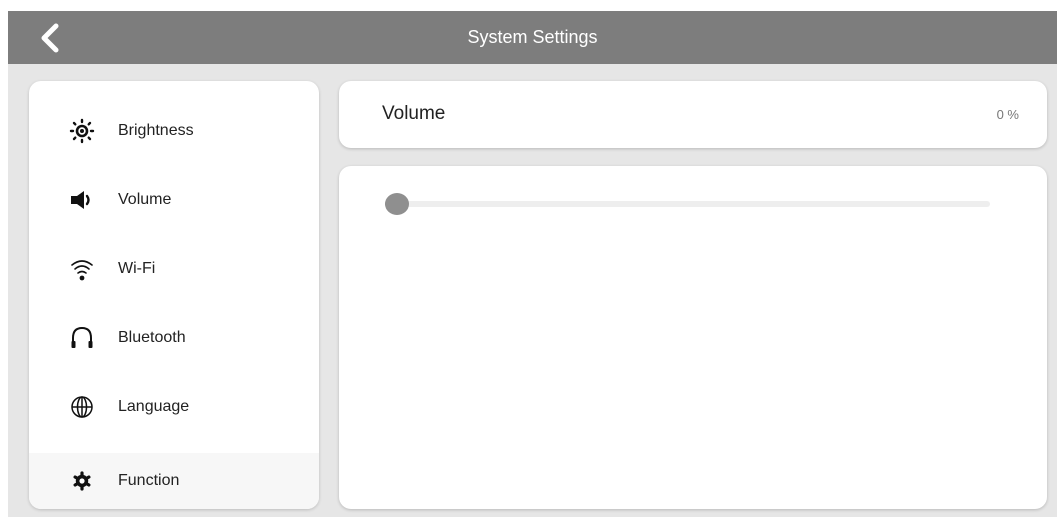 The height and width of the screenshot is (517, 1057). I want to click on sidebar-item-label: Function, so click(149, 480).